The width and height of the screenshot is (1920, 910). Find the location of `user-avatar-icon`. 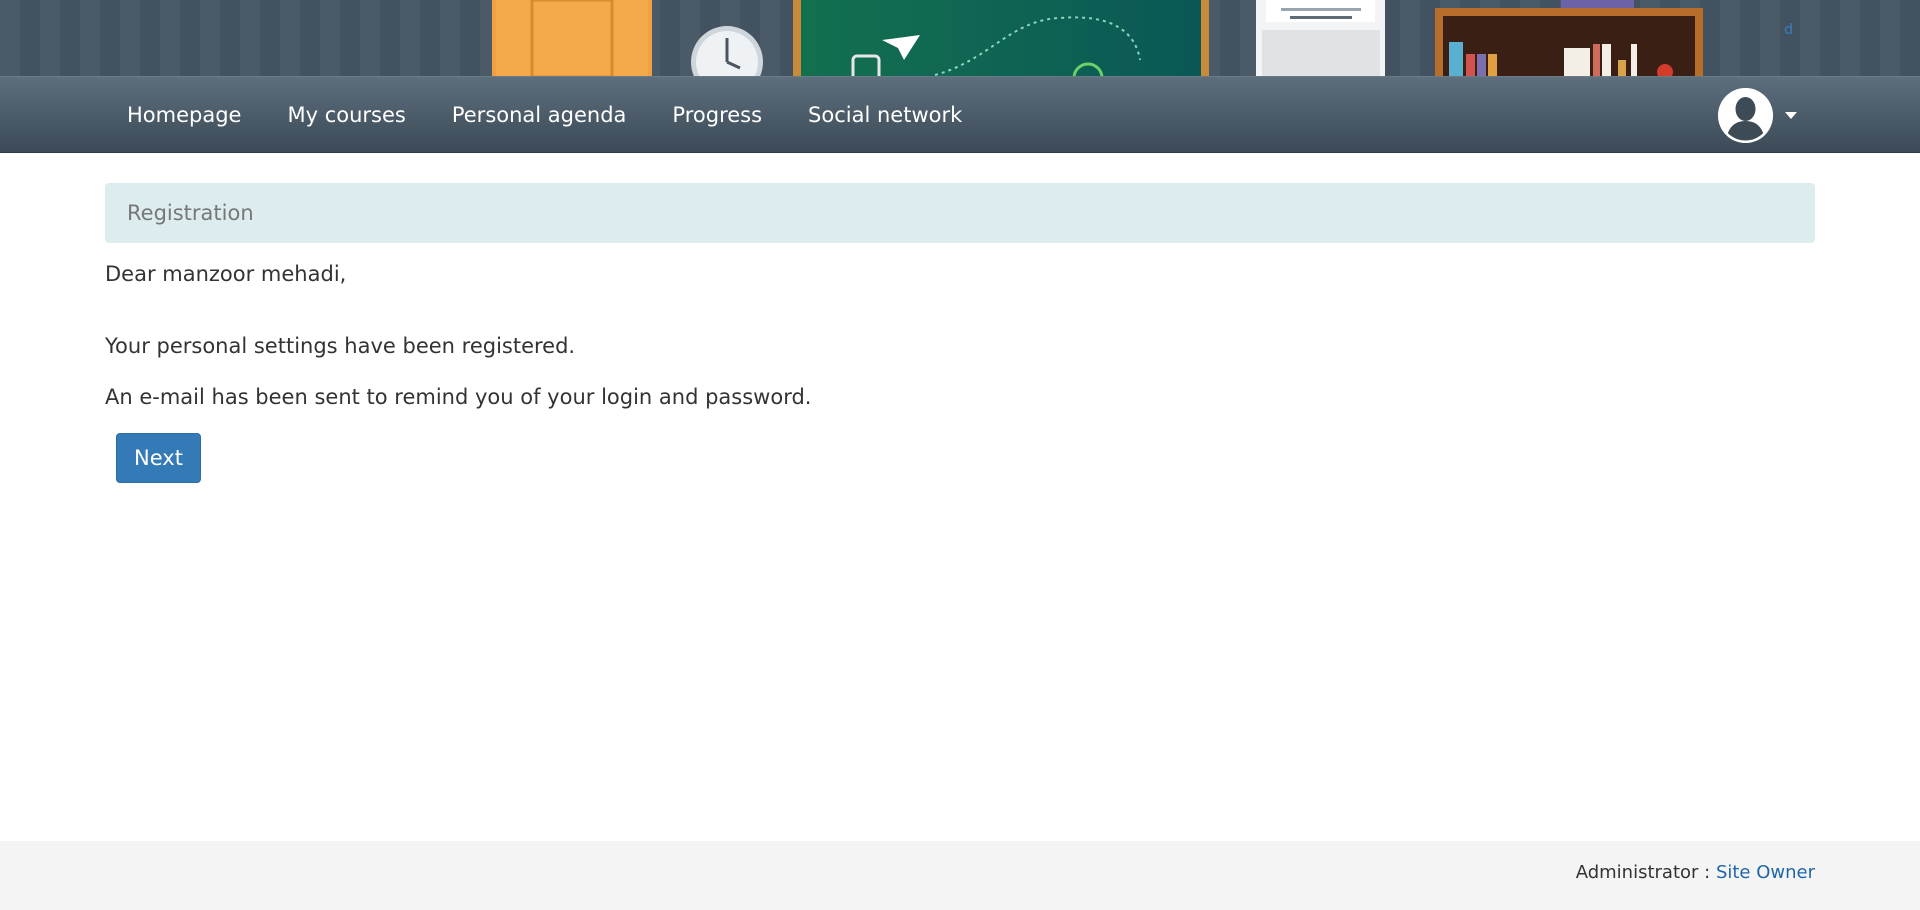

user-avatar-icon is located at coordinates (1745, 115).